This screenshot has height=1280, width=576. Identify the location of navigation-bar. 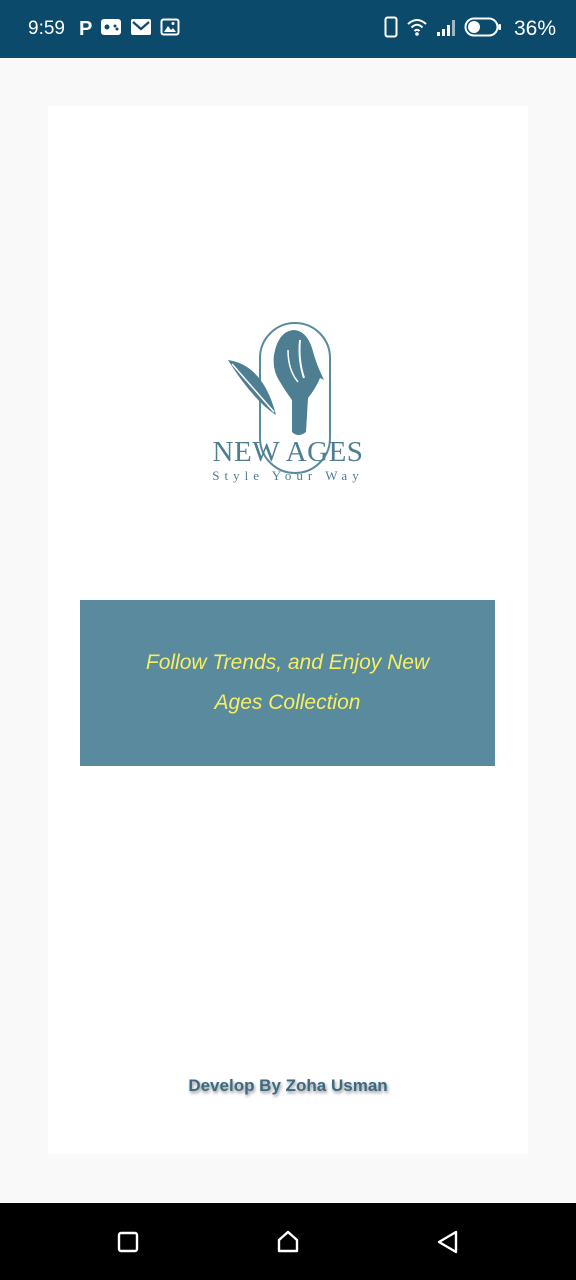
(288, 1241).